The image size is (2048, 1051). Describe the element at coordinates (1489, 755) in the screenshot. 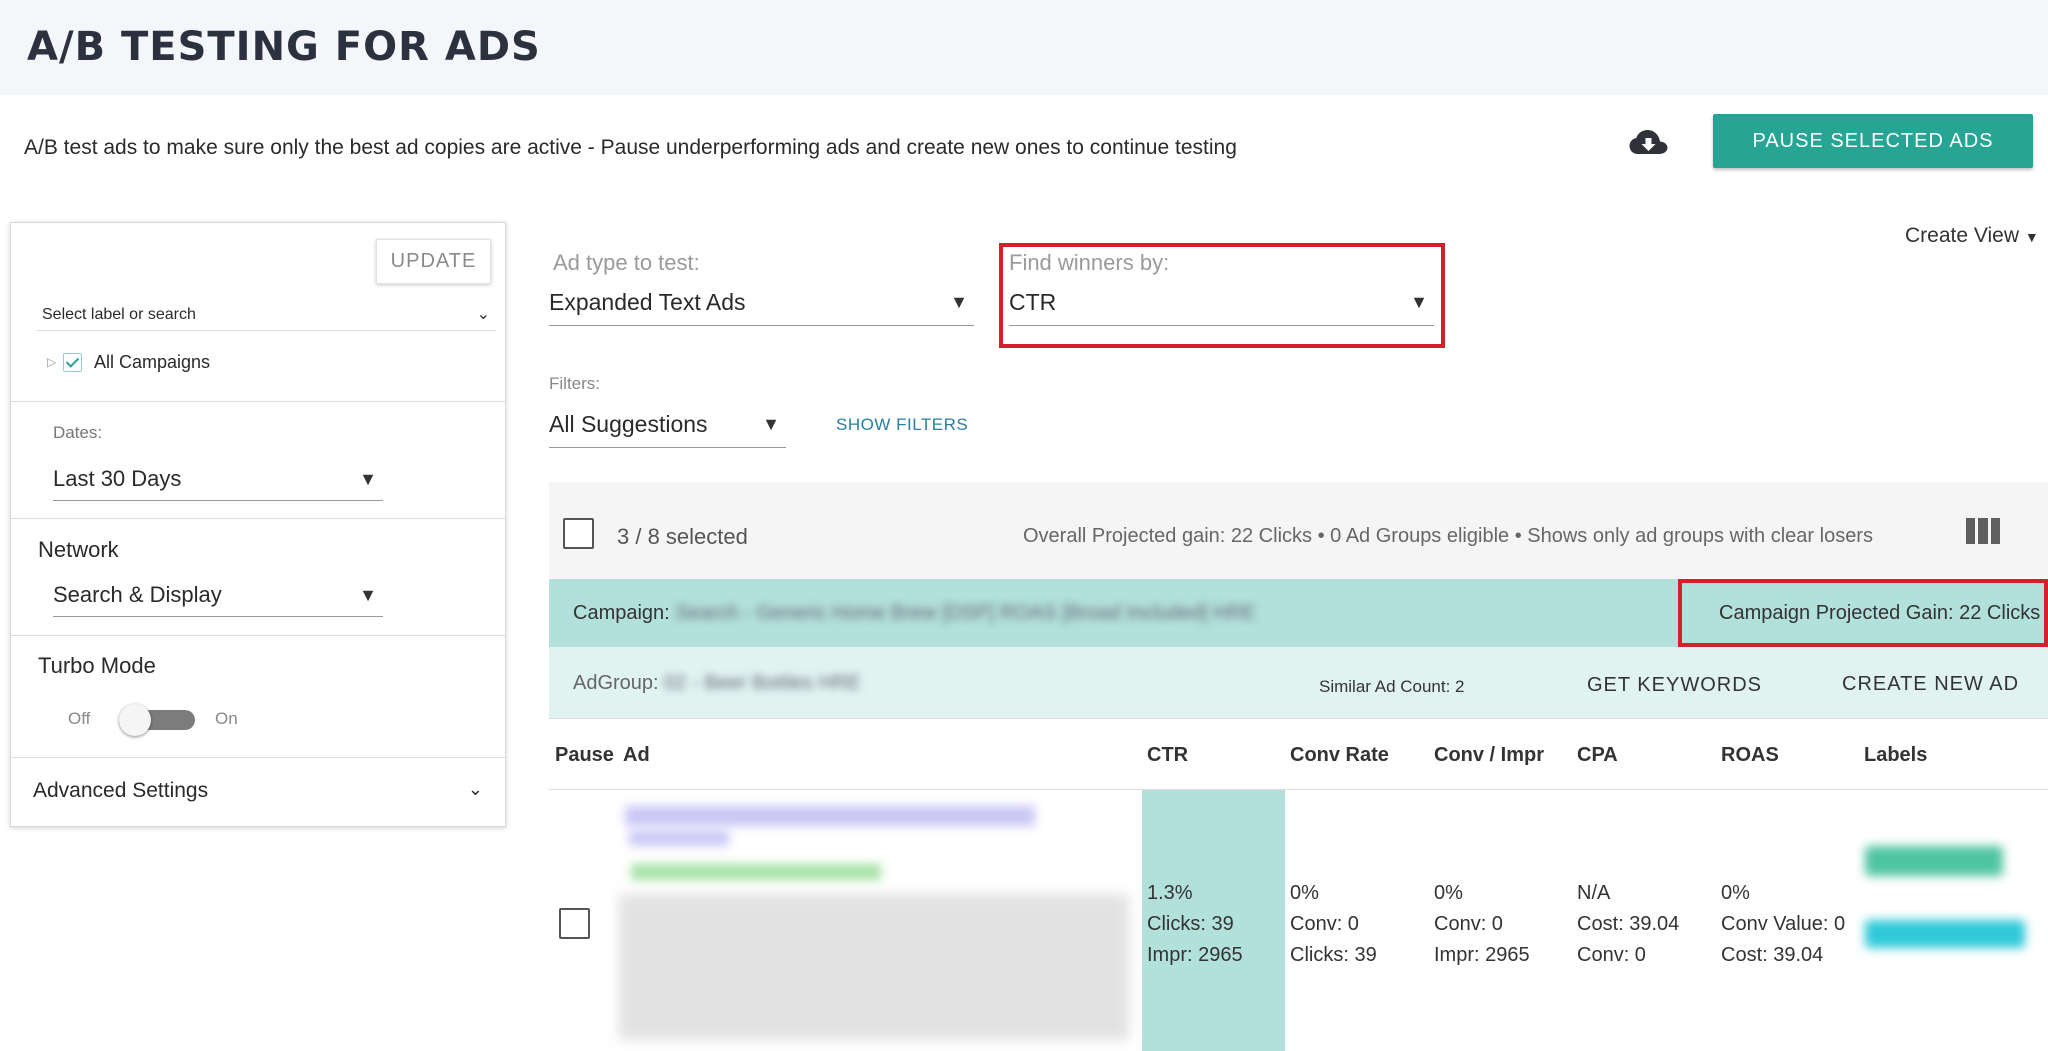

I see `column-header-conv-impr: Conv / Impr` at that location.